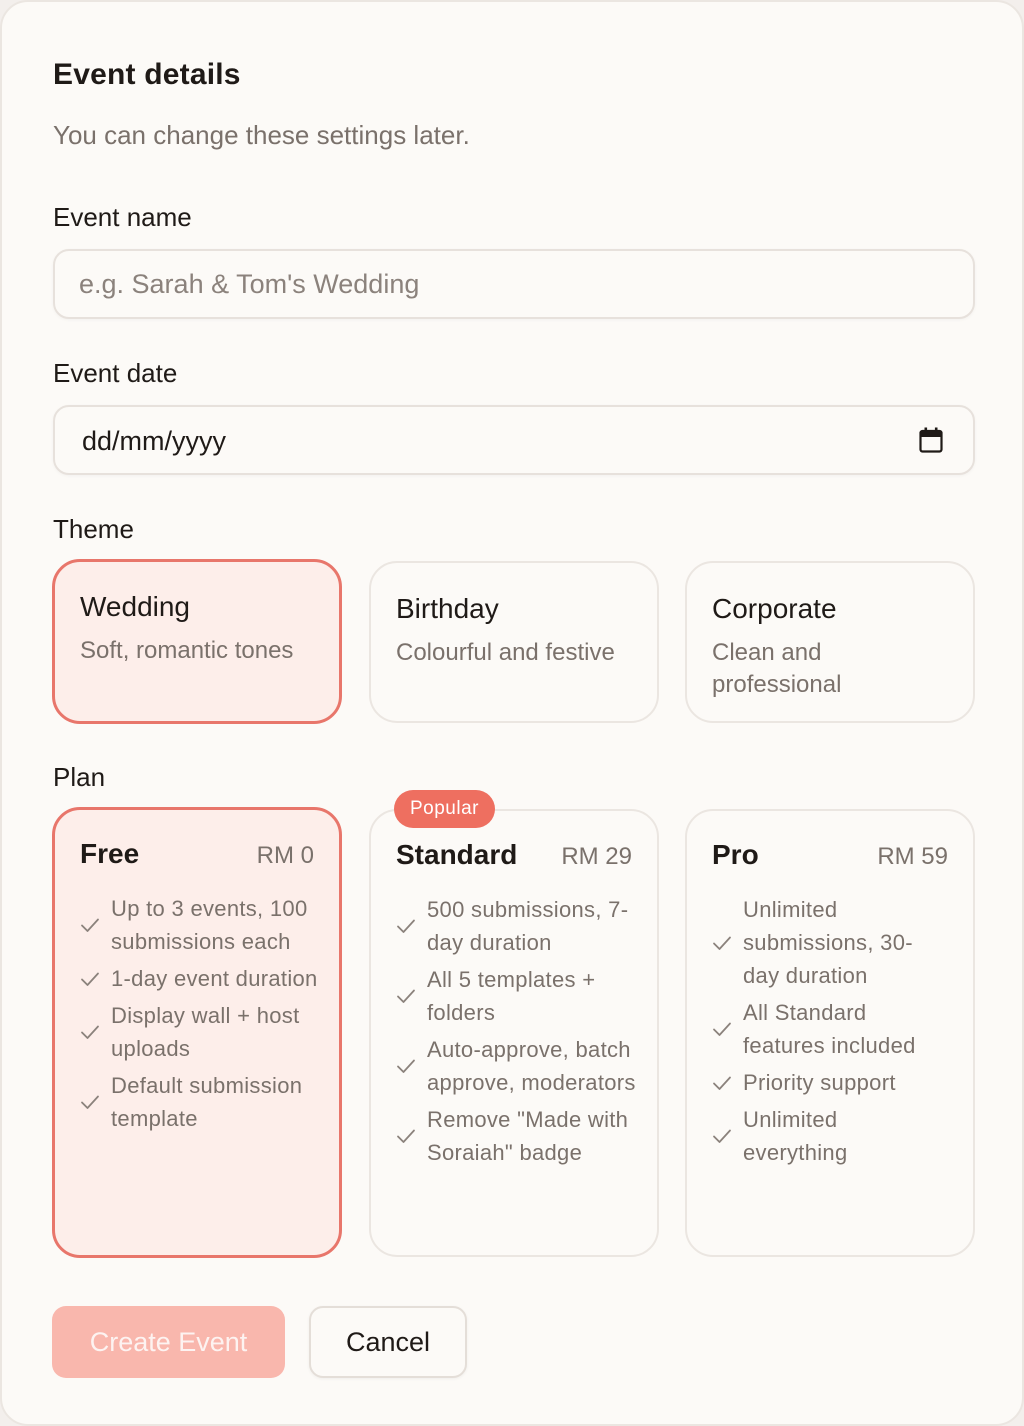 The width and height of the screenshot is (1024, 1426). What do you see at coordinates (514, 440) in the screenshot?
I see `event-date-input: dd/mm/yyyy` at bounding box center [514, 440].